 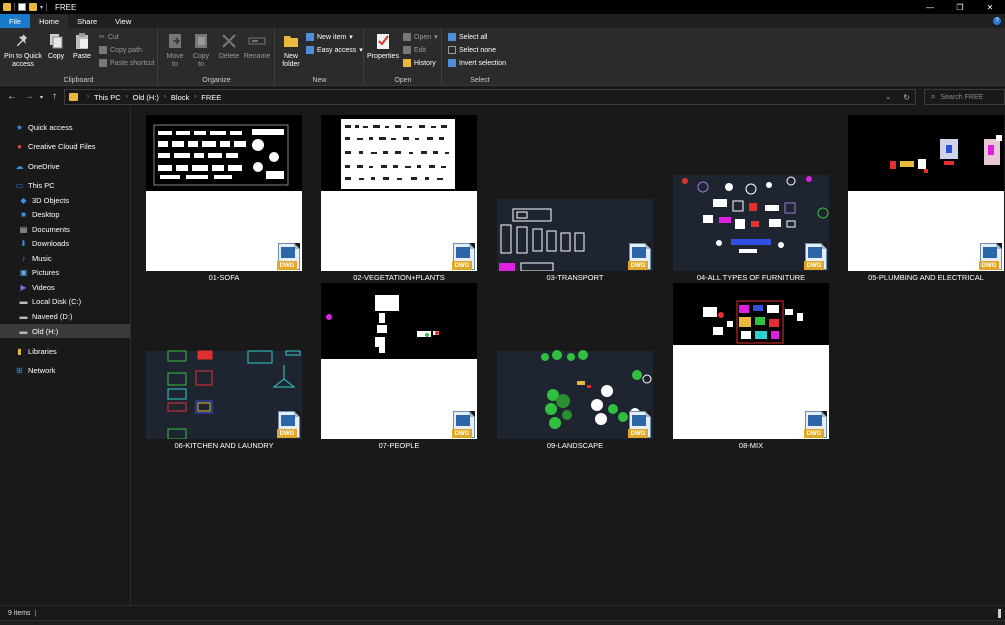 I want to click on breadcrumb-this-pc: This PC, so click(x=107, y=97).